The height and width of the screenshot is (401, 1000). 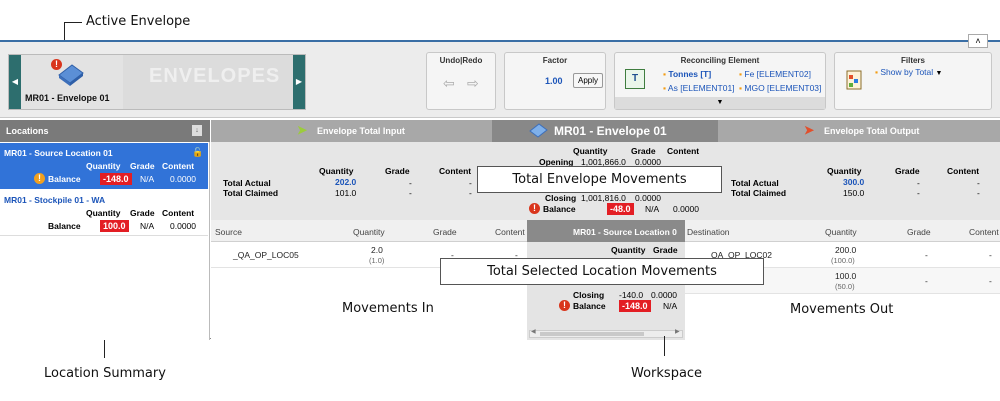 I want to click on envelope-content-header: Content, so click(x=683, y=151).